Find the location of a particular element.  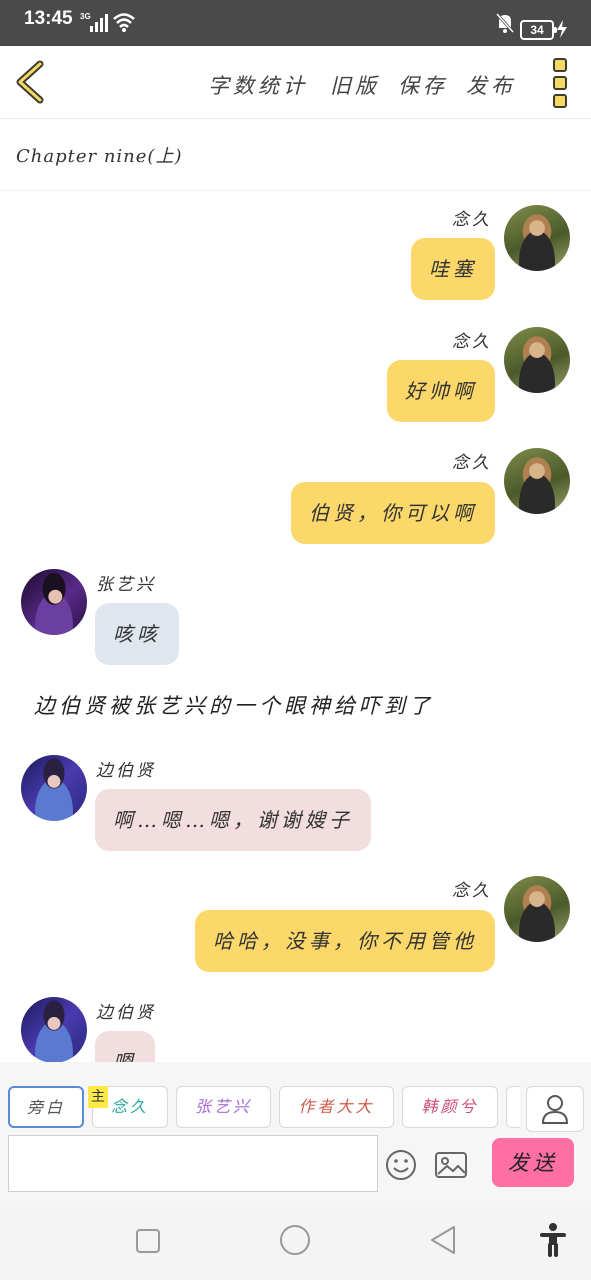

role-overflow-item is located at coordinates (513, 1107).